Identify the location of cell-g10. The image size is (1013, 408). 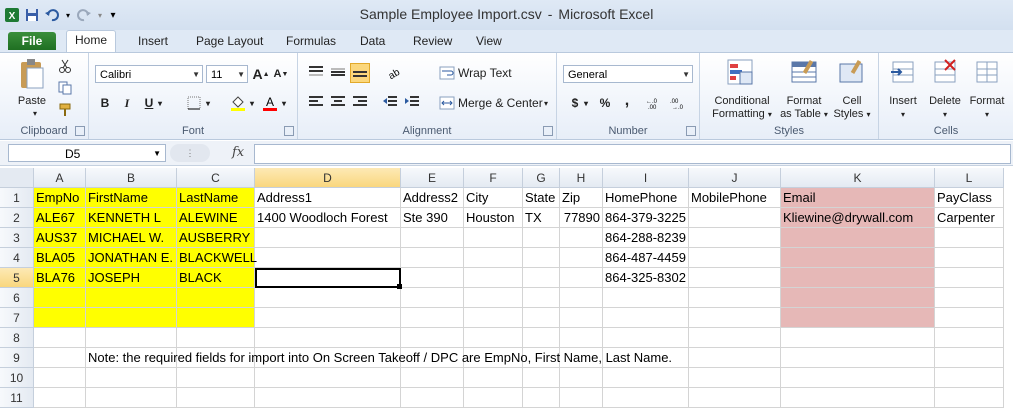
(541, 378).